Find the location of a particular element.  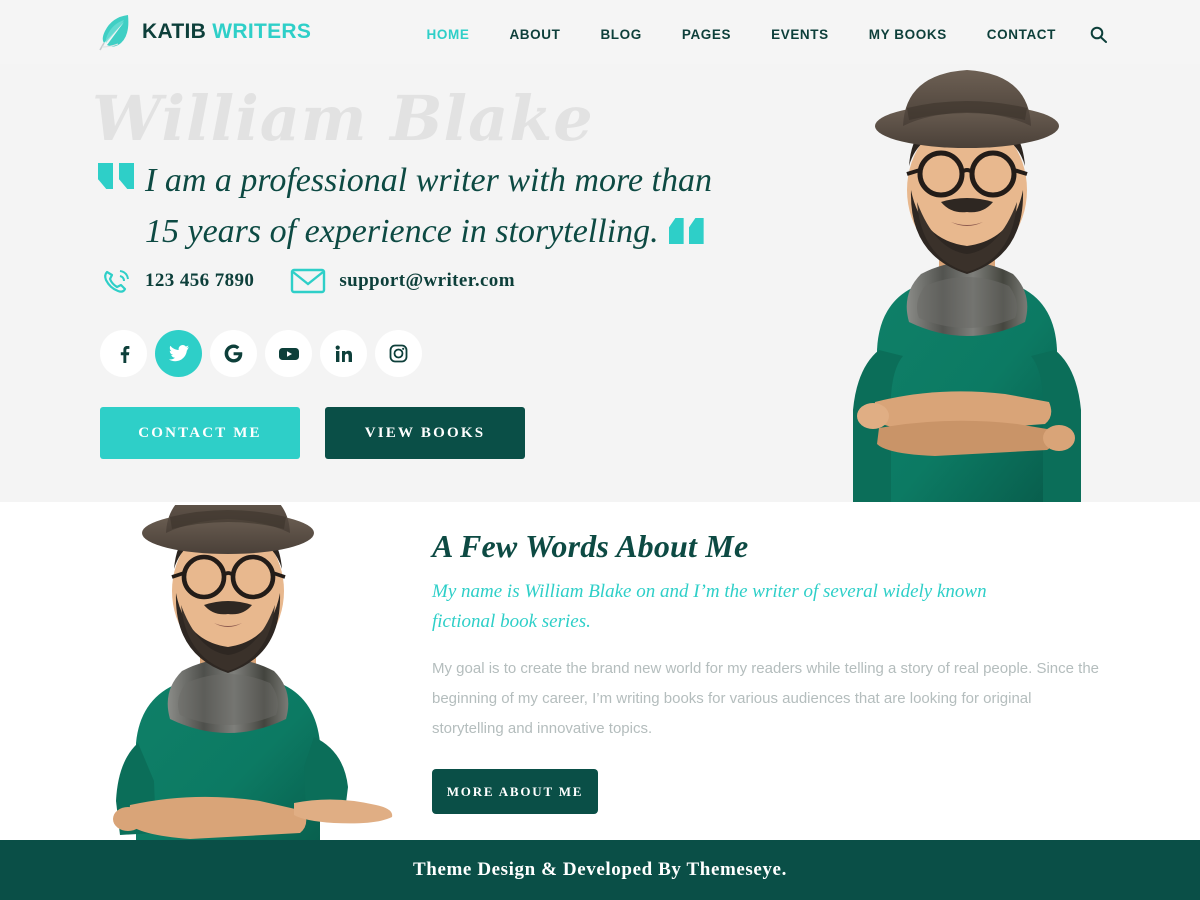

site-footer: Theme Design & Developed By Themeseye. is located at coordinates (600, 870).